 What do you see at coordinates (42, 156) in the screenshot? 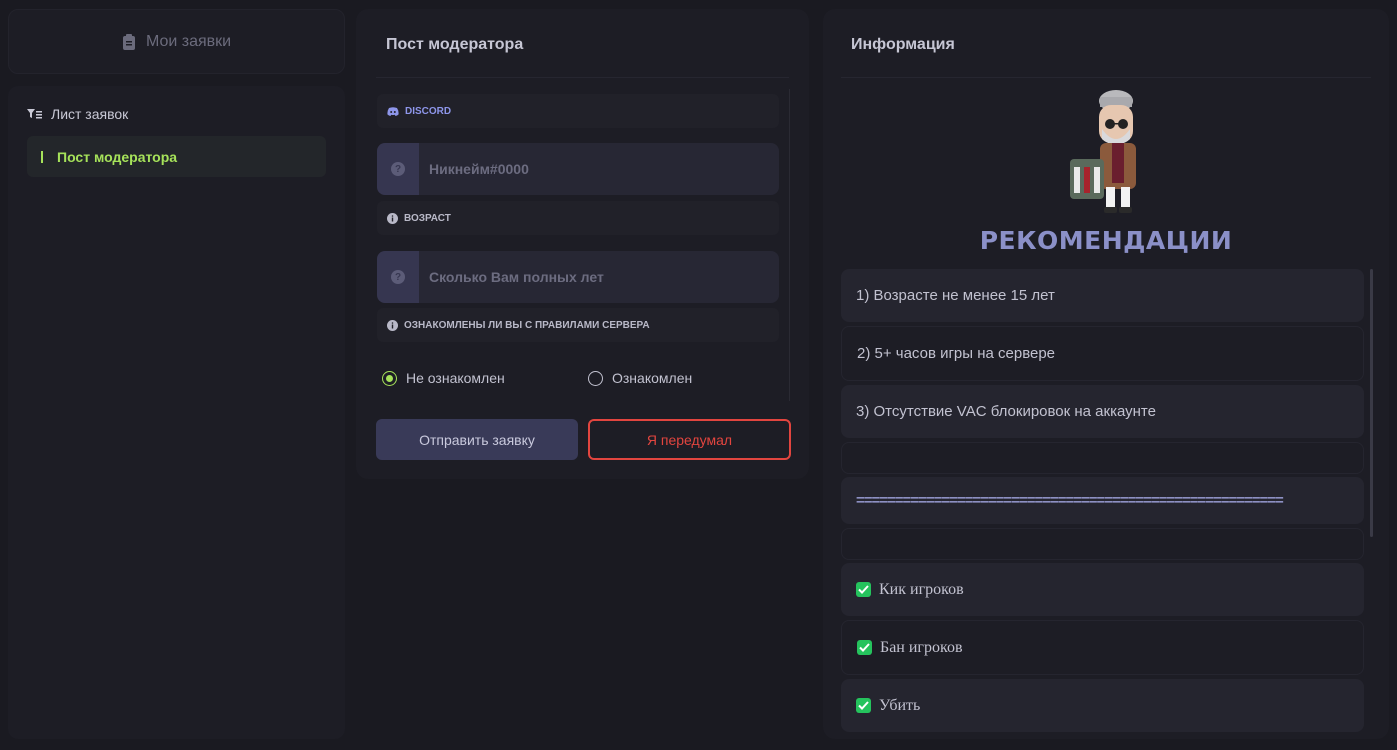
I see `active-indicator` at bounding box center [42, 156].